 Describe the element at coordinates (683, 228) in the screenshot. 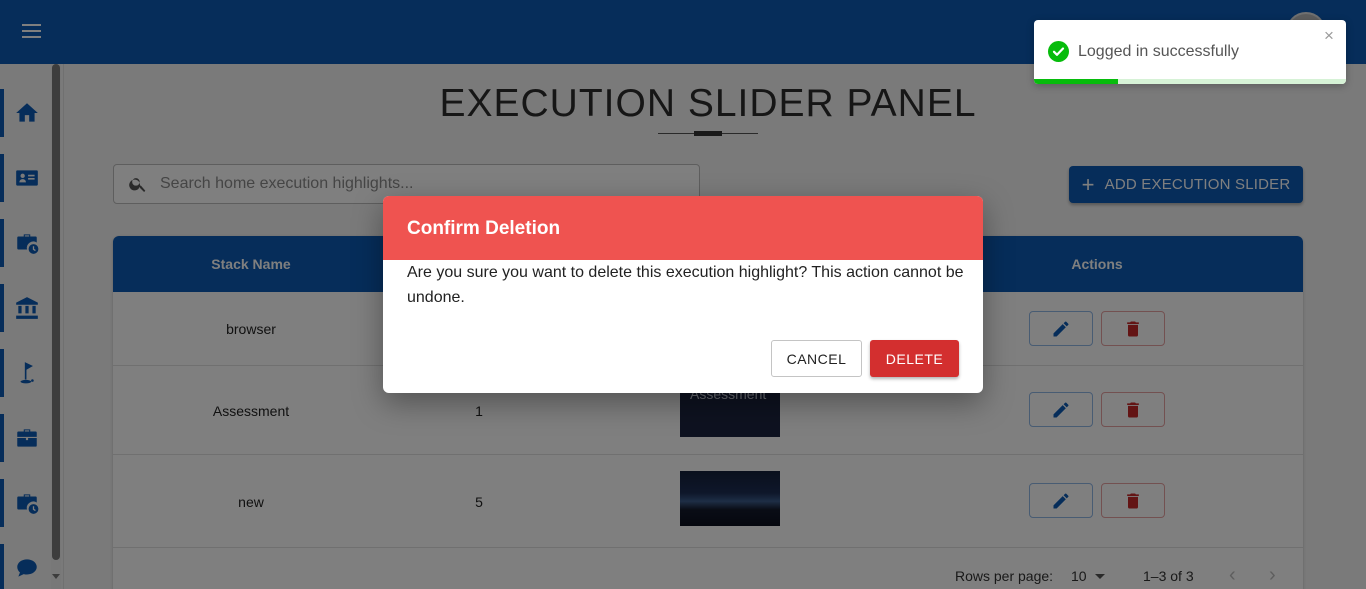

I see `dialog-title: Confirm Deletion` at that location.